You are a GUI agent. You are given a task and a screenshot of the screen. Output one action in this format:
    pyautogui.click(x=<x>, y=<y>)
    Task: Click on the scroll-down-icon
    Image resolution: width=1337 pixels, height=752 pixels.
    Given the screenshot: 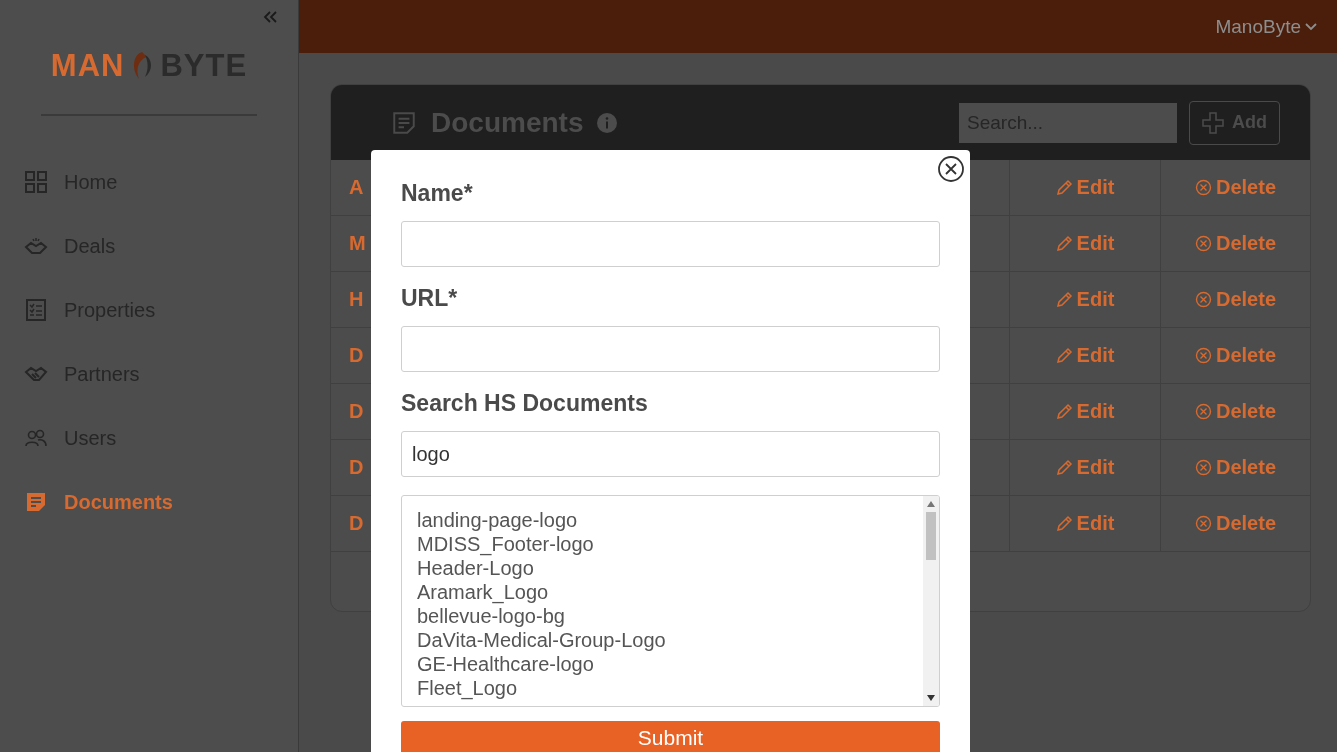 What is the action you would take?
    pyautogui.click(x=931, y=698)
    